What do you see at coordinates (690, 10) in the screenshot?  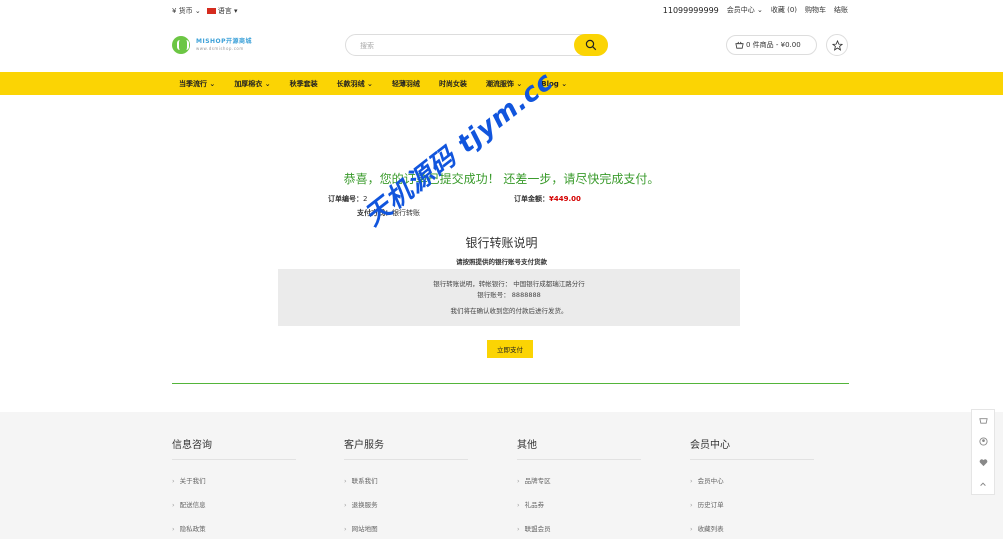 I see `phone-number: 11099999999` at bounding box center [690, 10].